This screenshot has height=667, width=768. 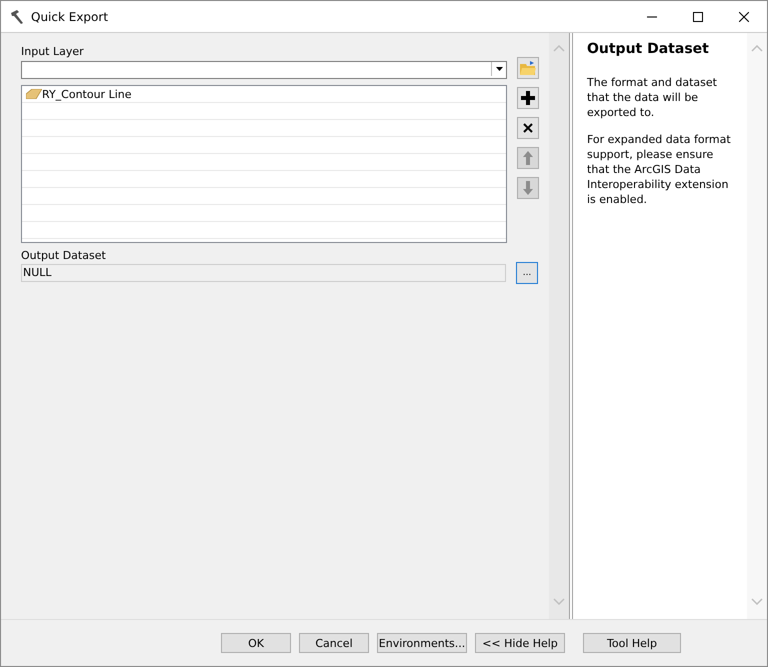 What do you see at coordinates (34, 94) in the screenshot?
I see `line-layer-icon` at bounding box center [34, 94].